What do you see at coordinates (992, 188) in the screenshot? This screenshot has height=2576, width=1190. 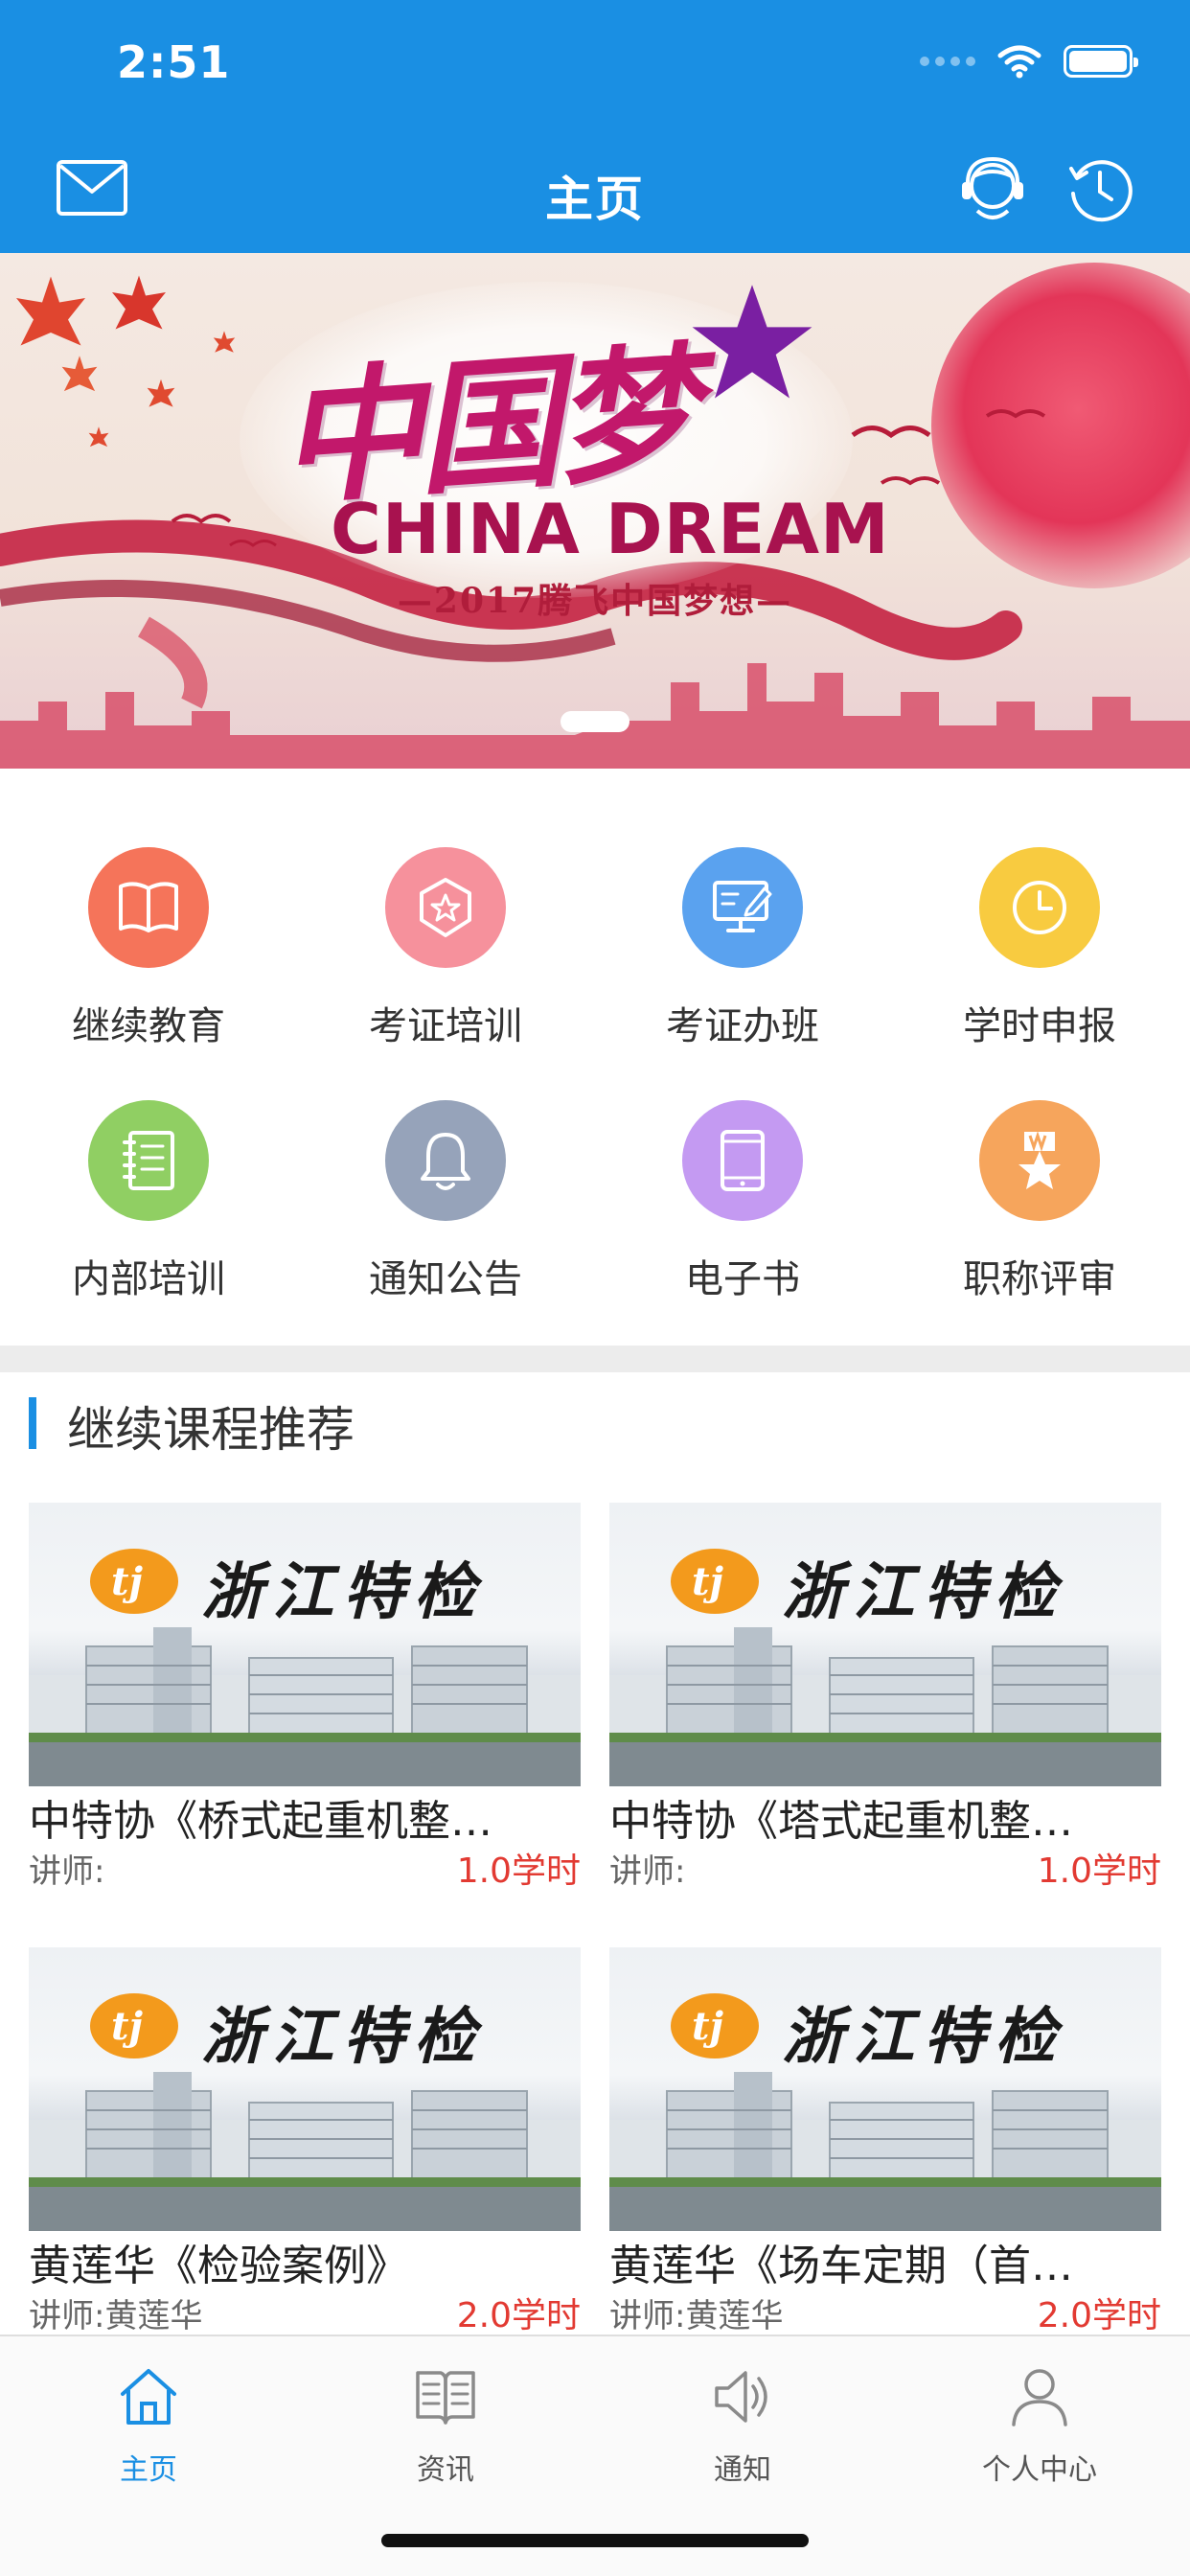 I see `customer-service-icon` at bounding box center [992, 188].